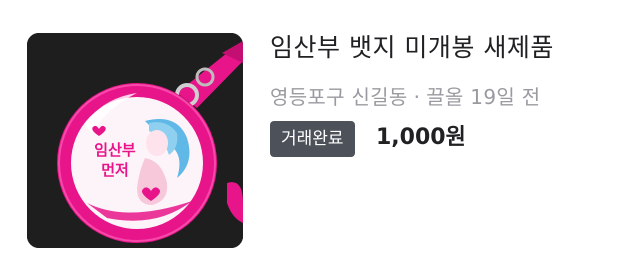 The width and height of the screenshot is (643, 265). Describe the element at coordinates (483, 97) in the screenshot. I see `time-text: 끌올 19일 전` at that location.